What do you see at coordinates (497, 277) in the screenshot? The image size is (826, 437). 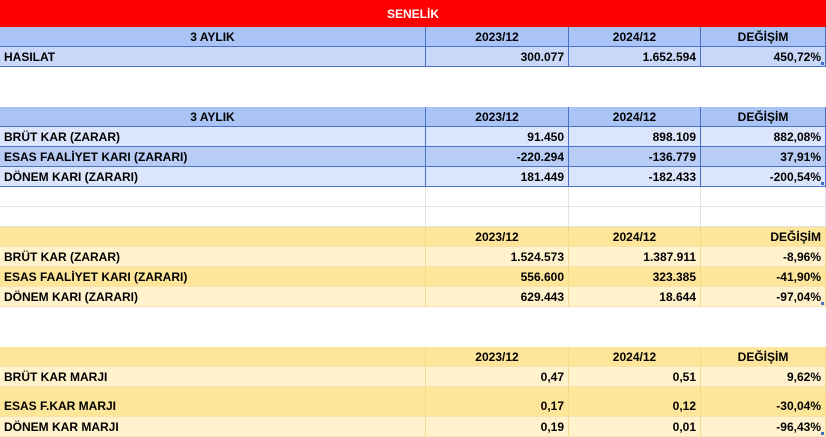 I see `value-2023: 556.600` at bounding box center [497, 277].